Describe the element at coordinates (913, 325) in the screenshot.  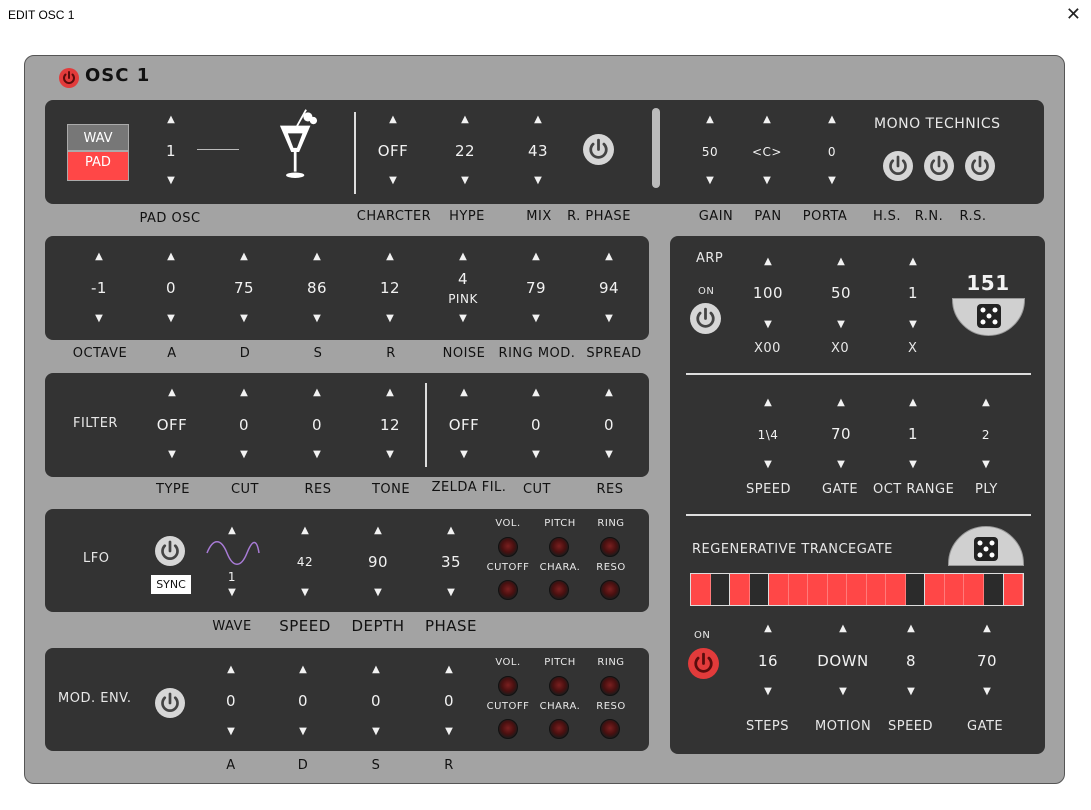
I see `x-down-arrow: ▼` at that location.